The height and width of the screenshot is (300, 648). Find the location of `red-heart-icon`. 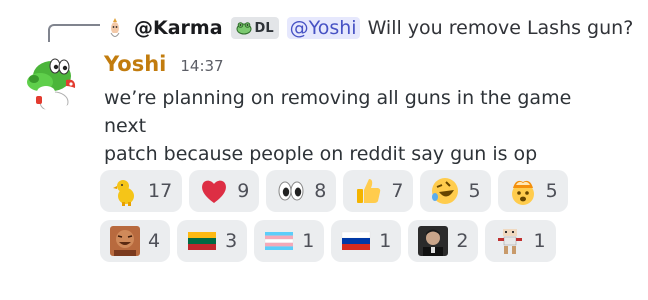

red-heart-icon is located at coordinates (214, 191).